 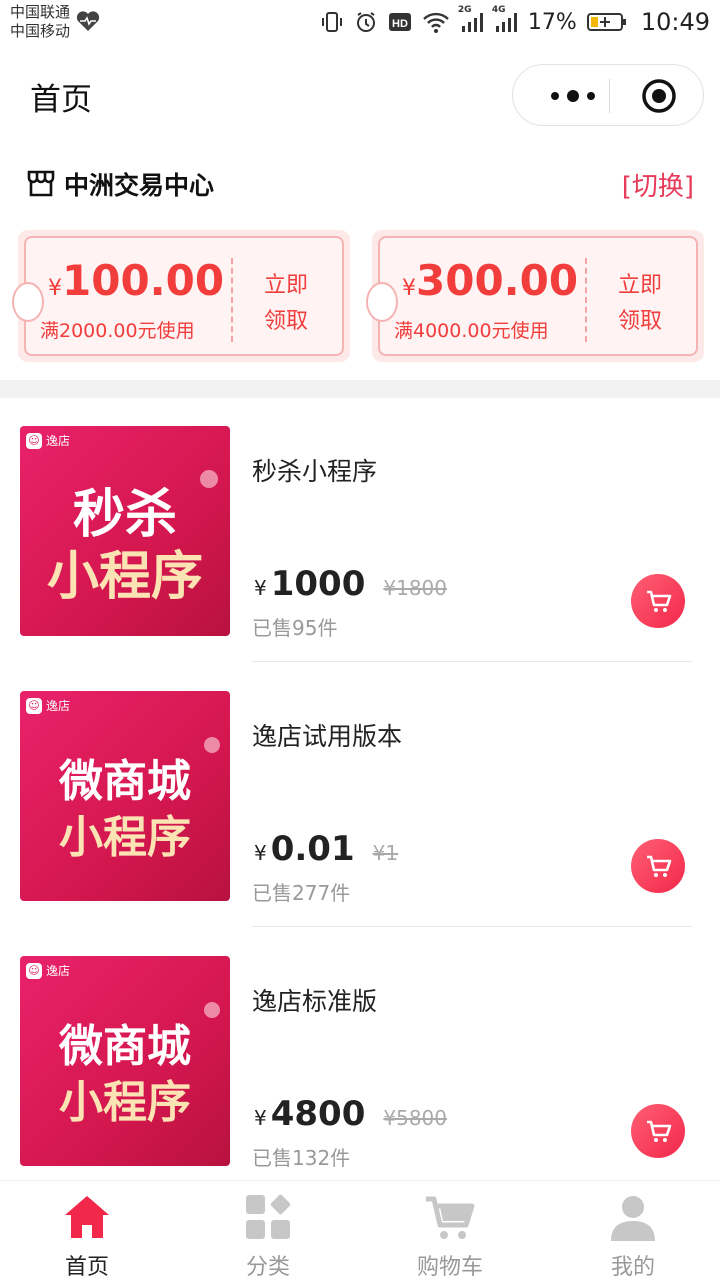 I want to click on home-icon, so click(x=87, y=1217).